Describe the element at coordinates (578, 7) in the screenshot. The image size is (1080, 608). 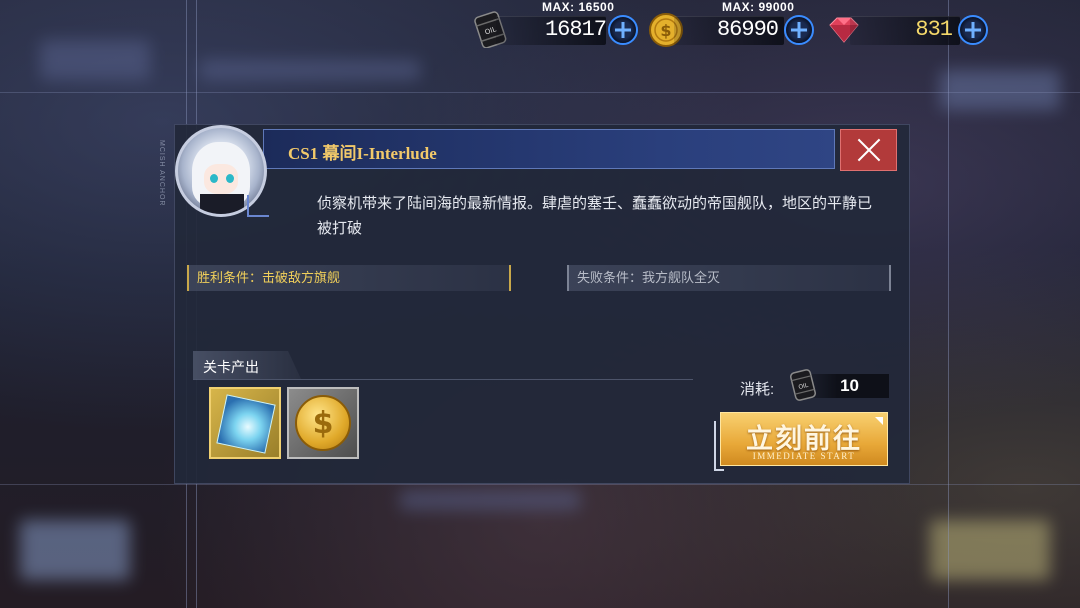
I see `oil-max-label: MAX: 16500` at that location.